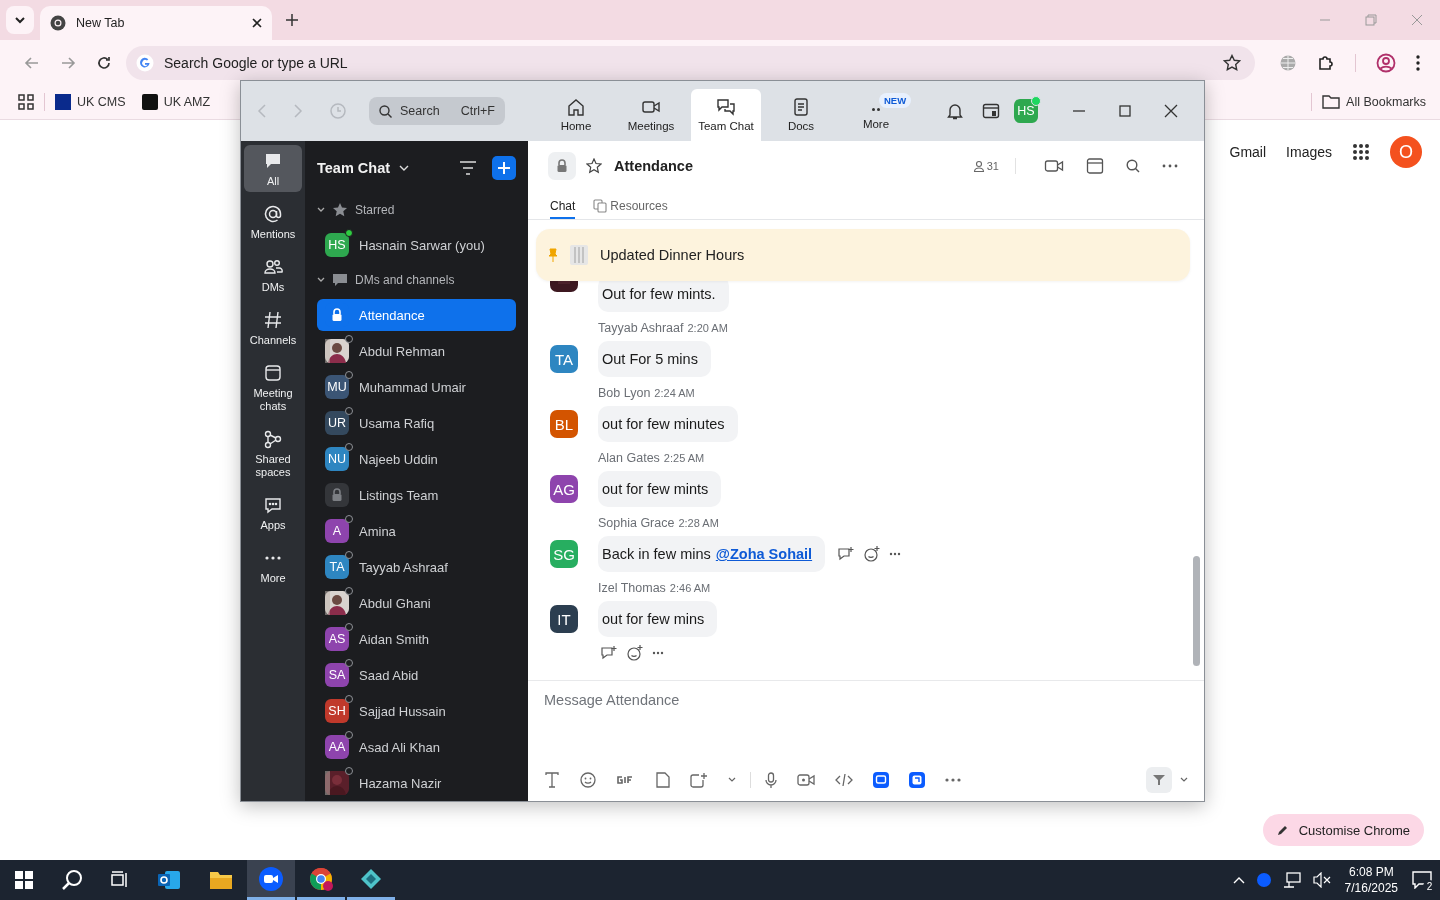  Describe the element at coordinates (169, 880) in the screenshot. I see `mail-app-icon` at that location.